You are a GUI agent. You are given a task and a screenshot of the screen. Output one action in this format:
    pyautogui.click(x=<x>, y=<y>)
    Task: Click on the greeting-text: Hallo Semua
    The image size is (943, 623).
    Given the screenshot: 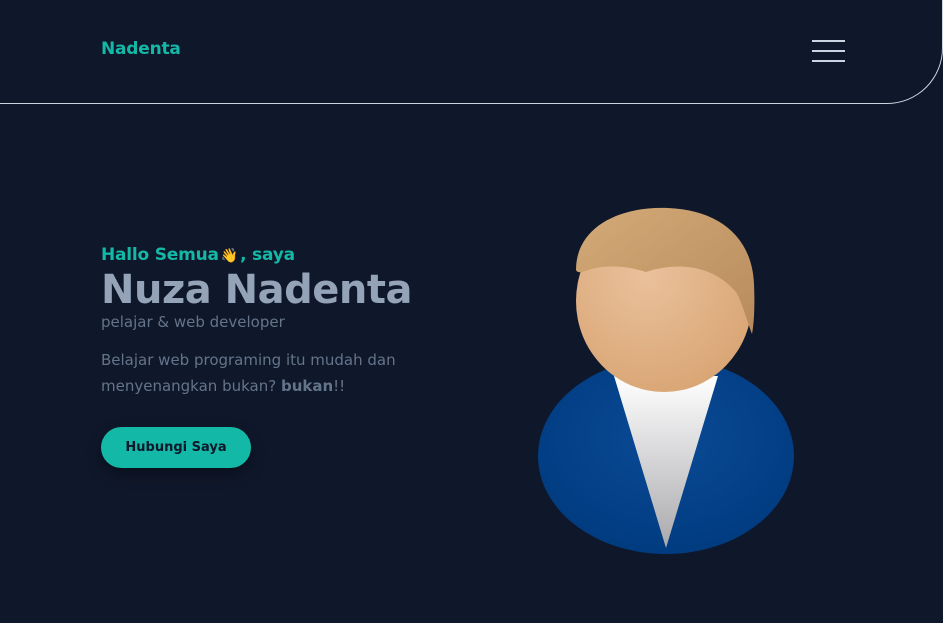 What is the action you would take?
    pyautogui.click(x=160, y=255)
    